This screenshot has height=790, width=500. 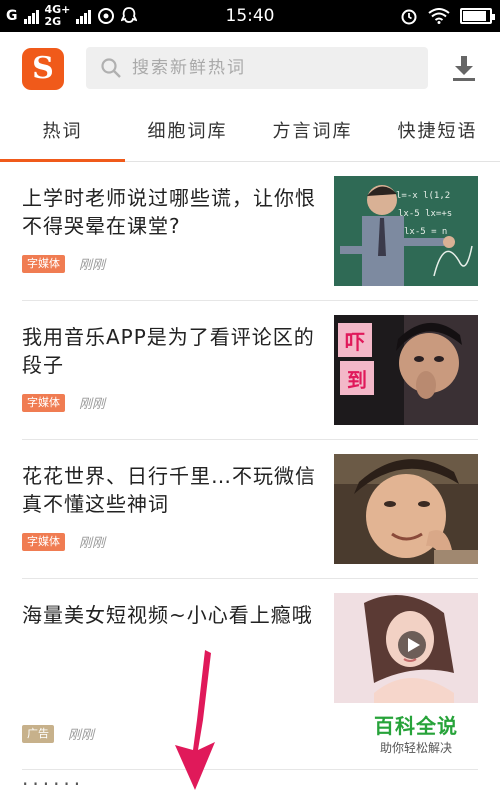 I want to click on svg-text: l=-x l(1,2, so click(x=423, y=196).